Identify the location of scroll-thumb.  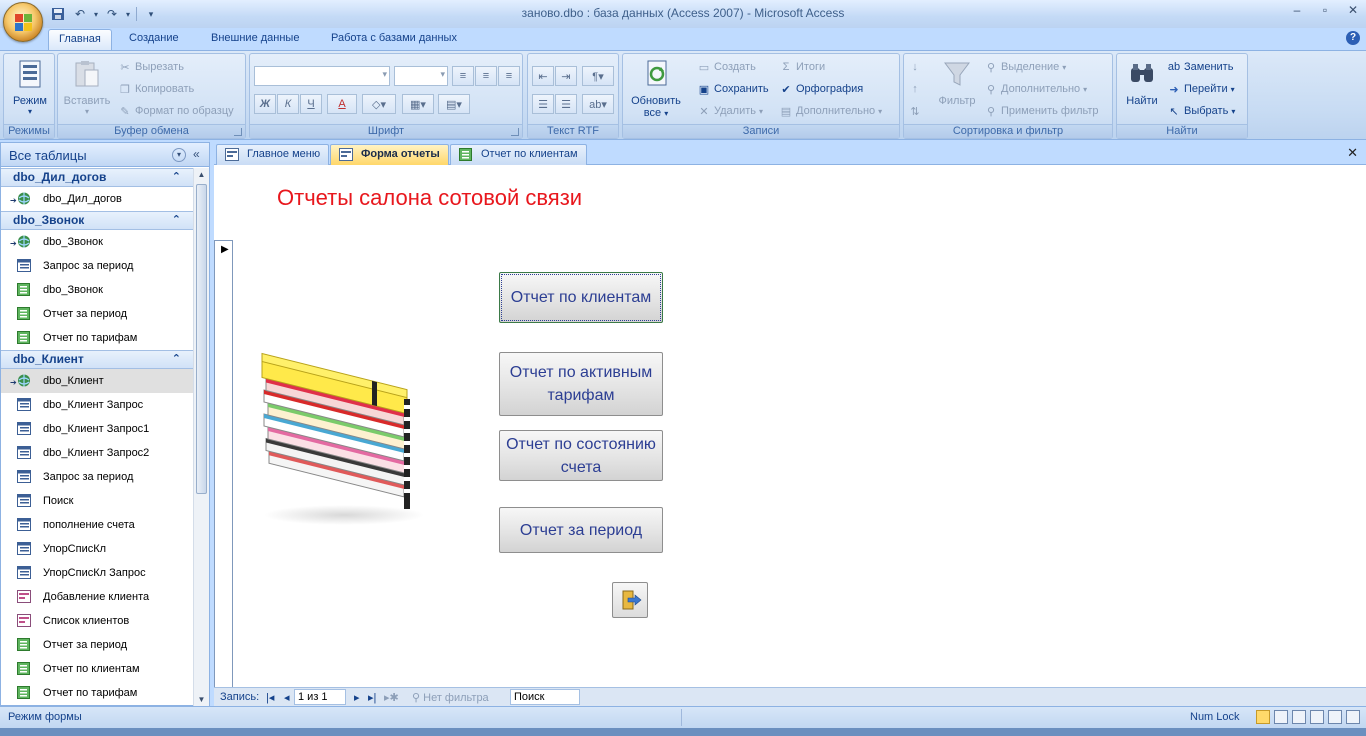
(201, 339).